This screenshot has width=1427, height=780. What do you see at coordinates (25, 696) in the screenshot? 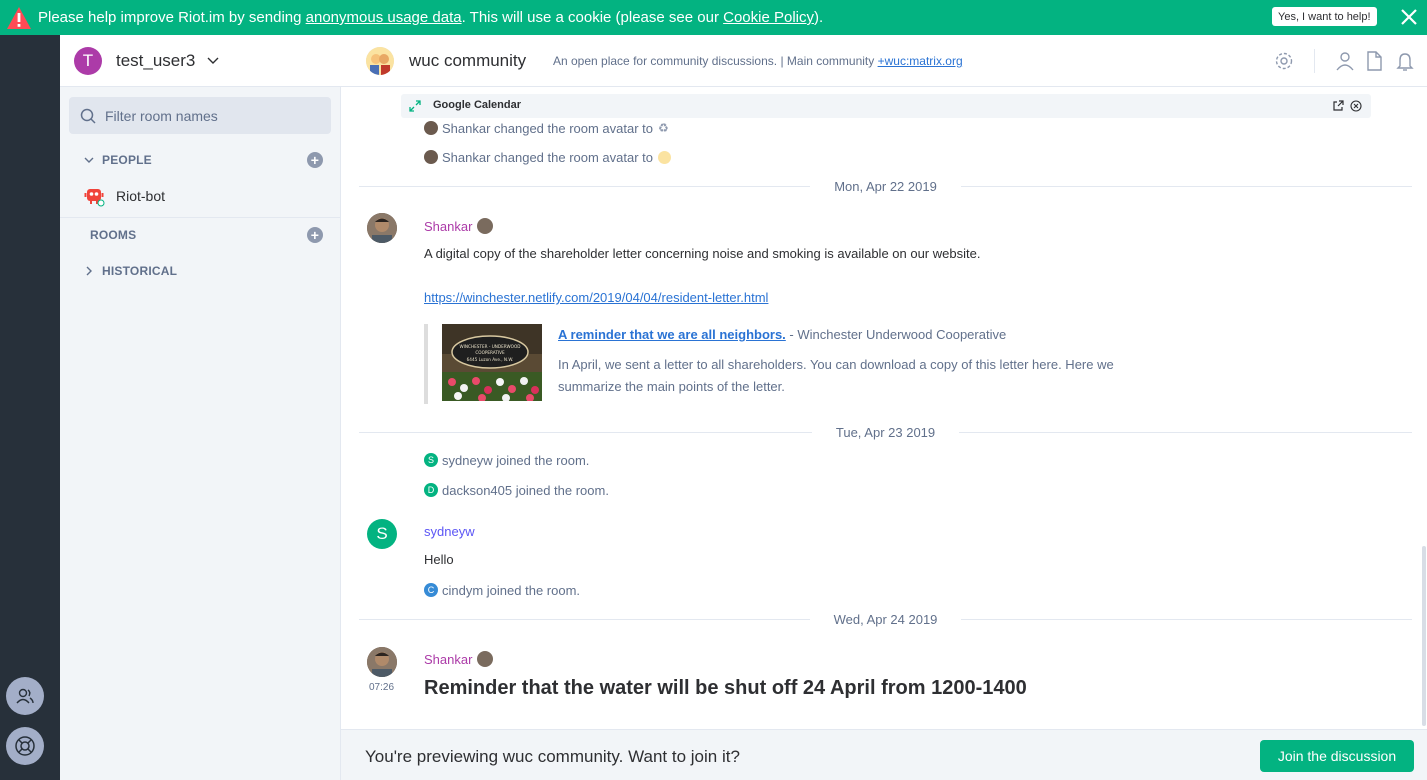
I see `people-icon` at bounding box center [25, 696].